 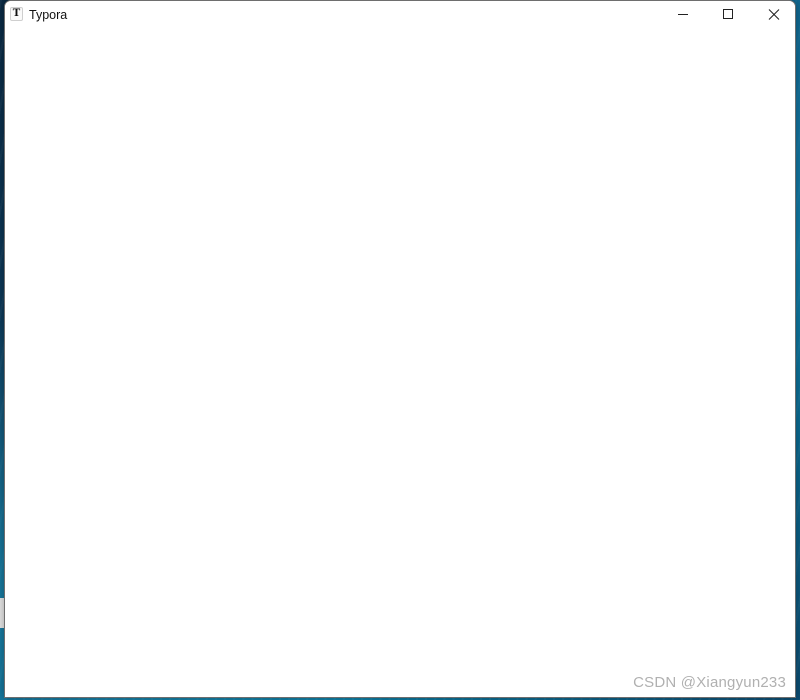 I want to click on close-button, so click(x=773, y=15).